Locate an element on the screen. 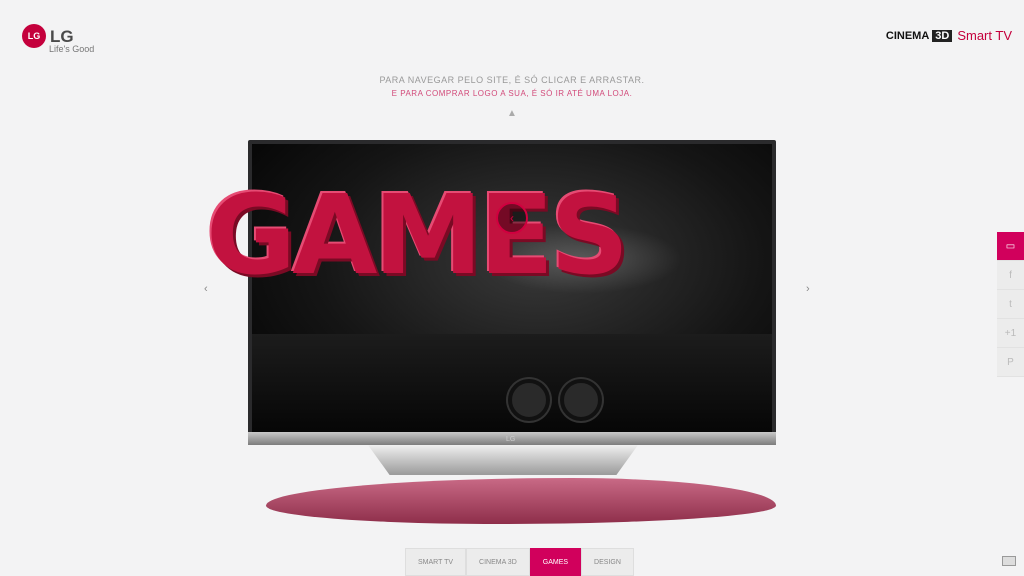 The width and height of the screenshot is (1024, 576). hero-title: GAMES is located at coordinates (417, 235).